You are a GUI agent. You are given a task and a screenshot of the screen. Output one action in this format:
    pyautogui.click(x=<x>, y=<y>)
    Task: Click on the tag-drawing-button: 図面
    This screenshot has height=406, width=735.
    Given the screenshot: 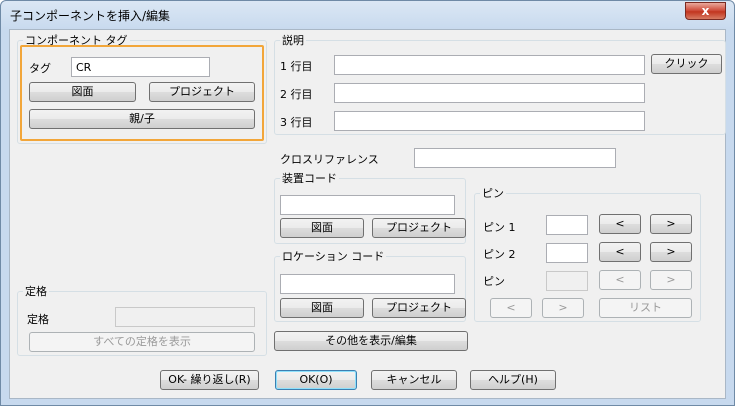 What is the action you would take?
    pyautogui.click(x=82, y=92)
    